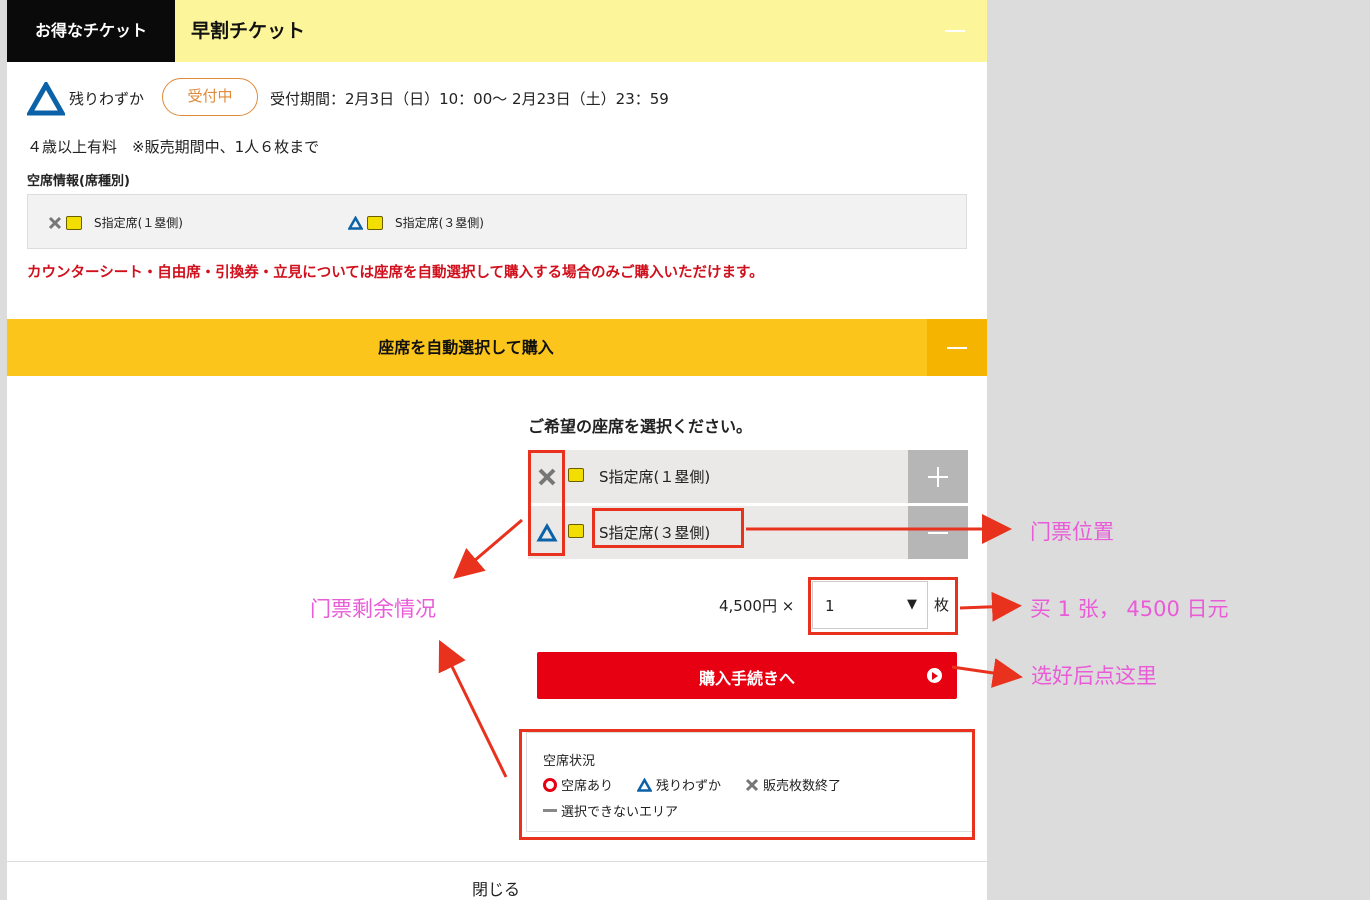 Image resolution: width=1370 pixels, height=900 pixels. I want to click on seat-info-item: S指定席(３塁側), so click(416, 222).